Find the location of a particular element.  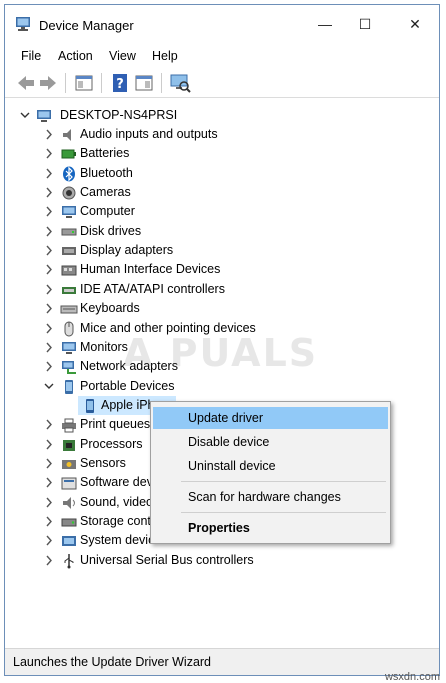

back-arrow-icon is located at coordinates (26, 83).